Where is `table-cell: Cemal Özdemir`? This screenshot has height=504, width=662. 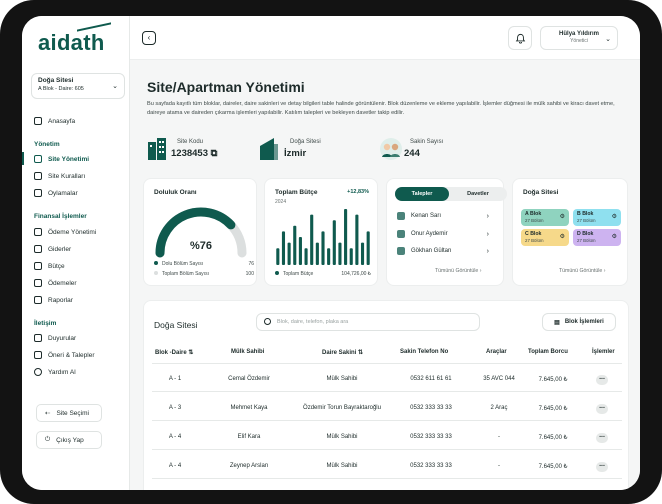
table-cell: Cemal Özdemir is located at coordinates (249, 379).